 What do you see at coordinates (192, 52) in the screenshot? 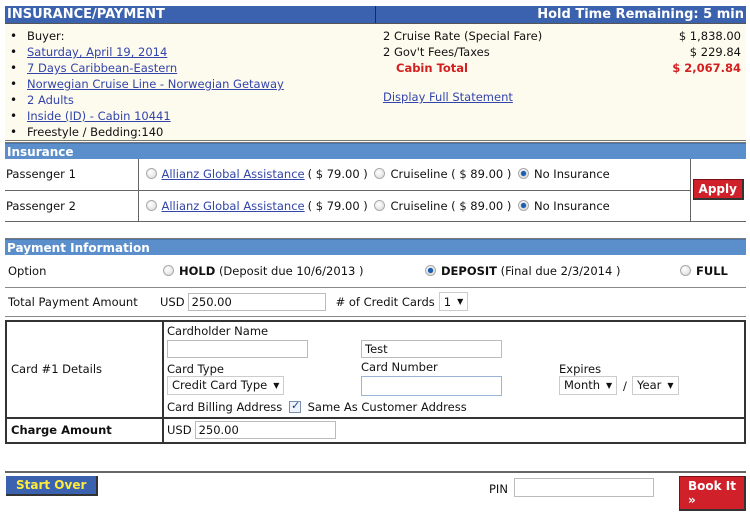
I see `list-item: Saturday, April 19, 2014` at bounding box center [192, 52].